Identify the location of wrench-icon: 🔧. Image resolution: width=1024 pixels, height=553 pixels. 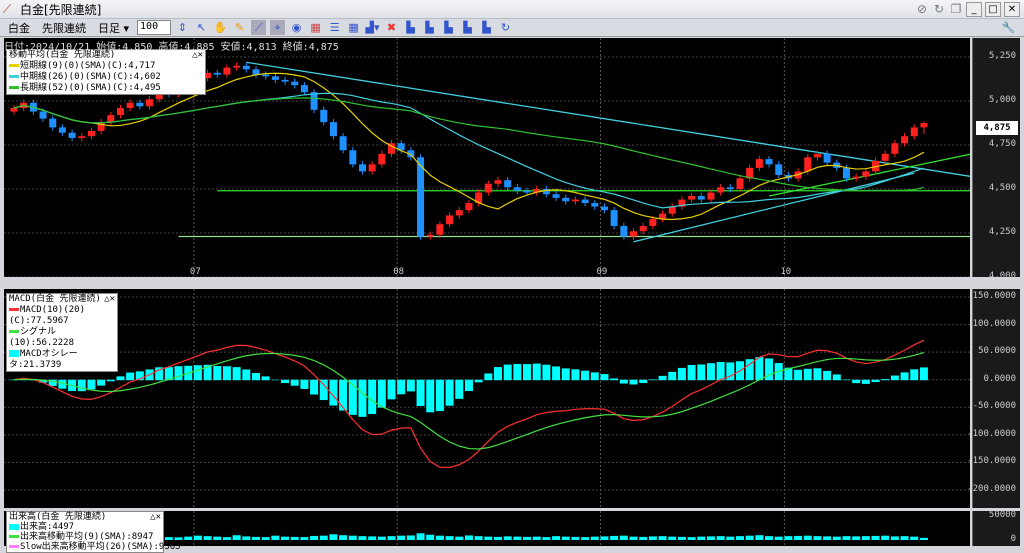
(1008, 27).